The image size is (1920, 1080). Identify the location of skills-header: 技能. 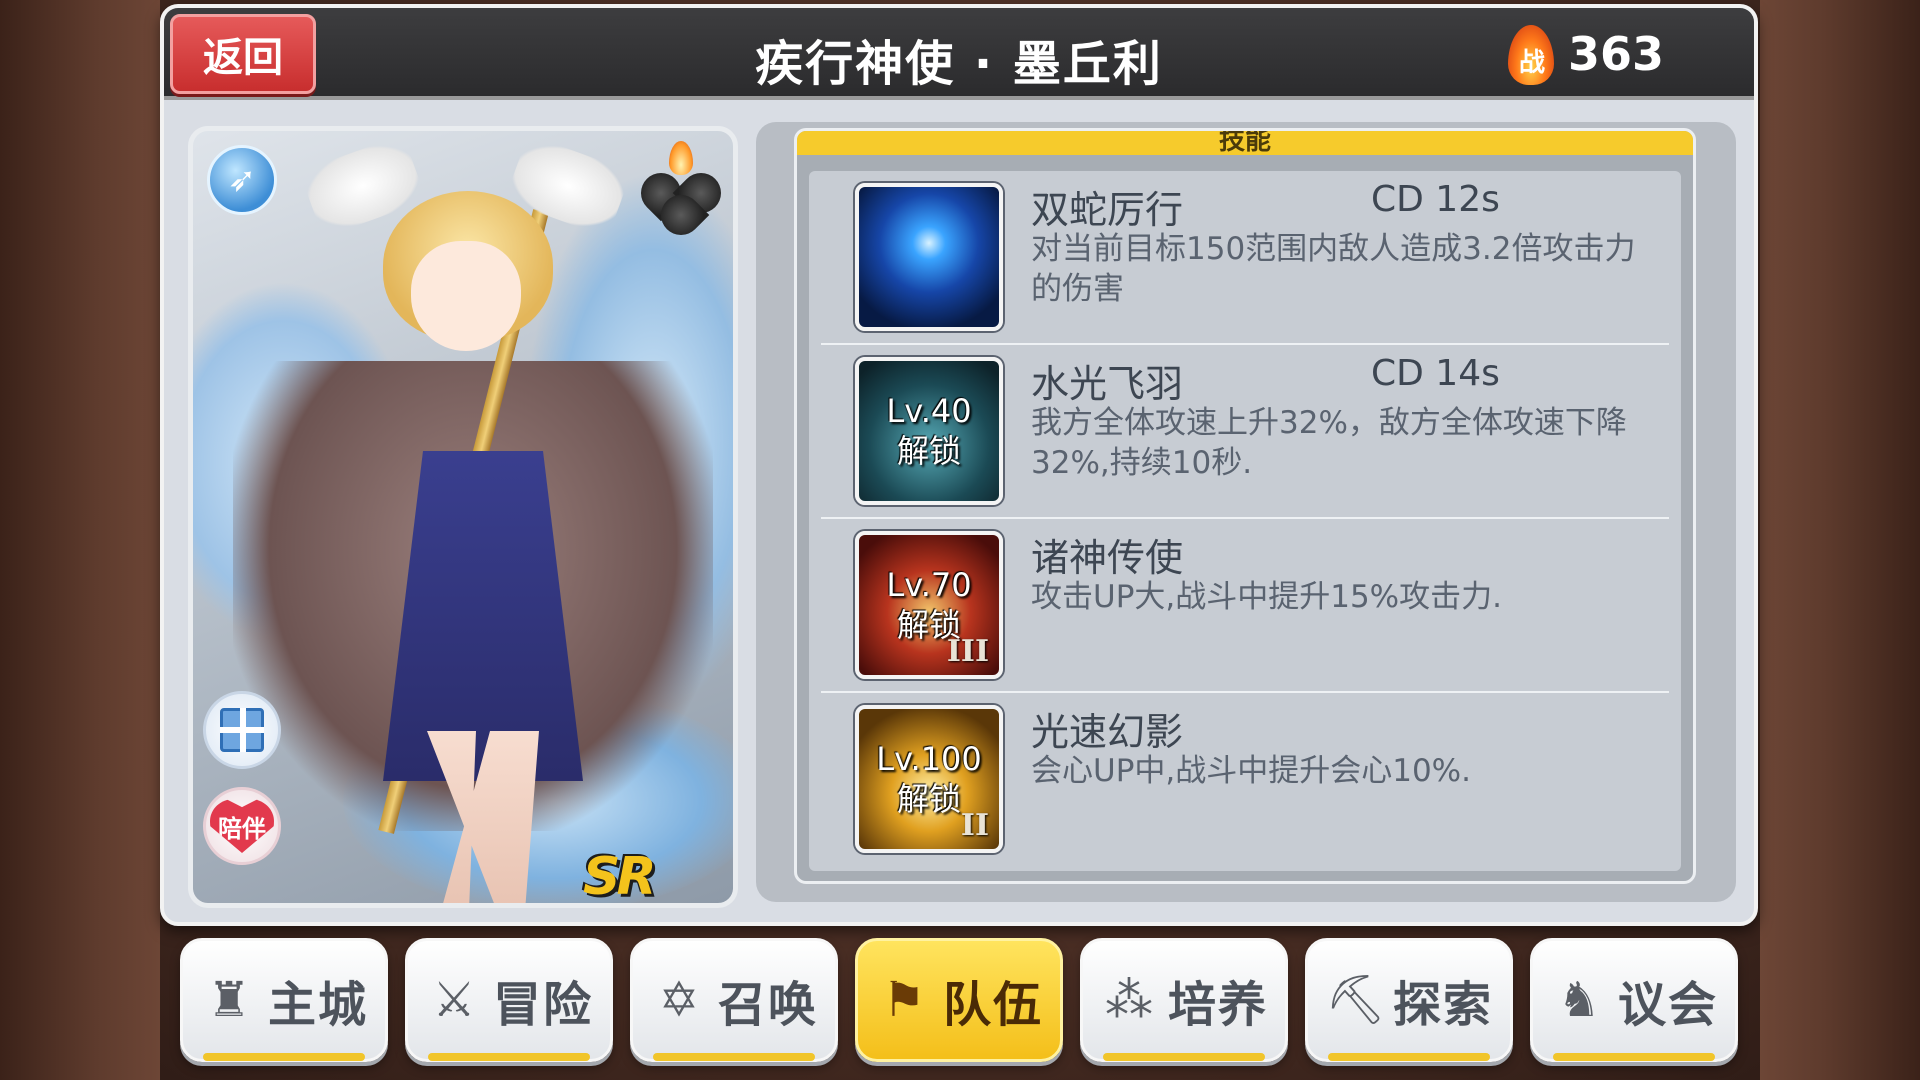
(1245, 143).